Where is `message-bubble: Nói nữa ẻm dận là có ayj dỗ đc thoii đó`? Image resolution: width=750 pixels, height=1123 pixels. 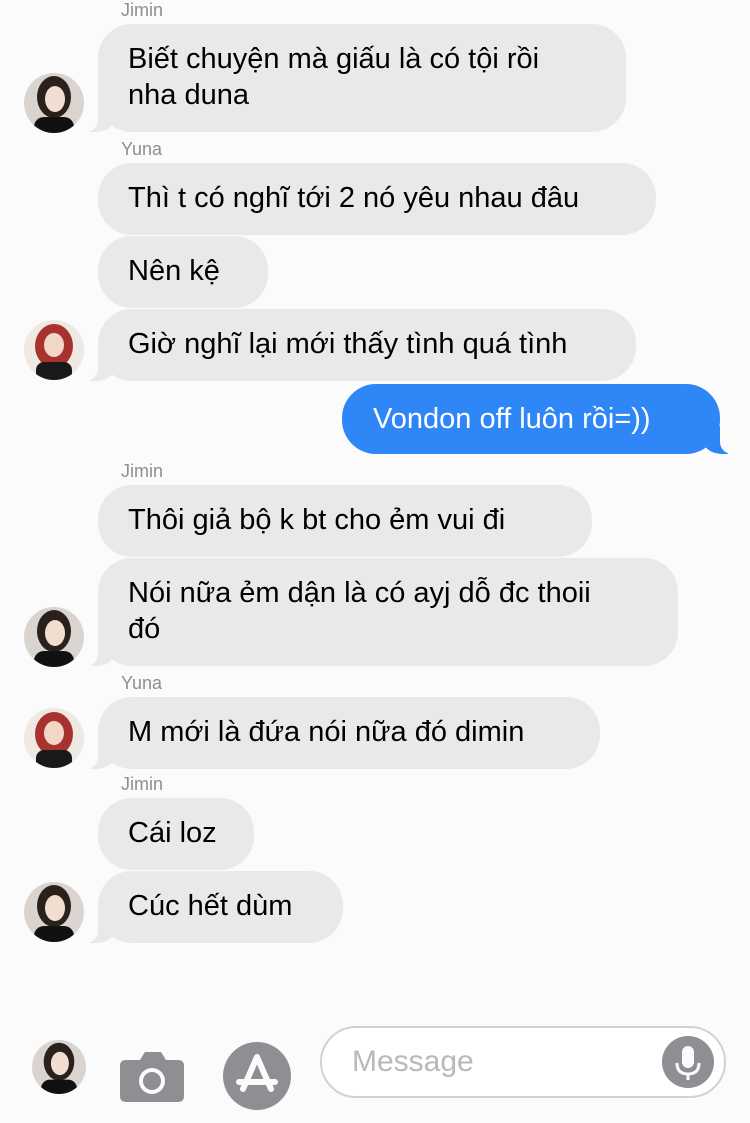 message-bubble: Nói nữa ẻm dận là có ayj dỗ đc thoii đó is located at coordinates (381, 612).